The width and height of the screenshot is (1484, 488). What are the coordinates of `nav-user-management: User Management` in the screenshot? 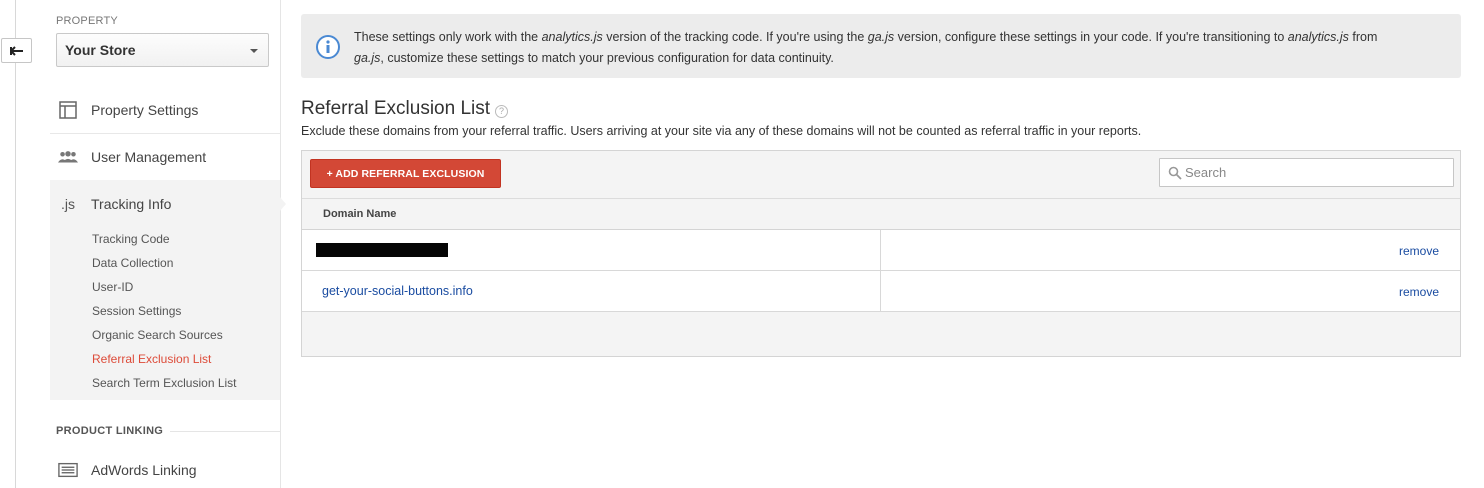 It's located at (165, 156).